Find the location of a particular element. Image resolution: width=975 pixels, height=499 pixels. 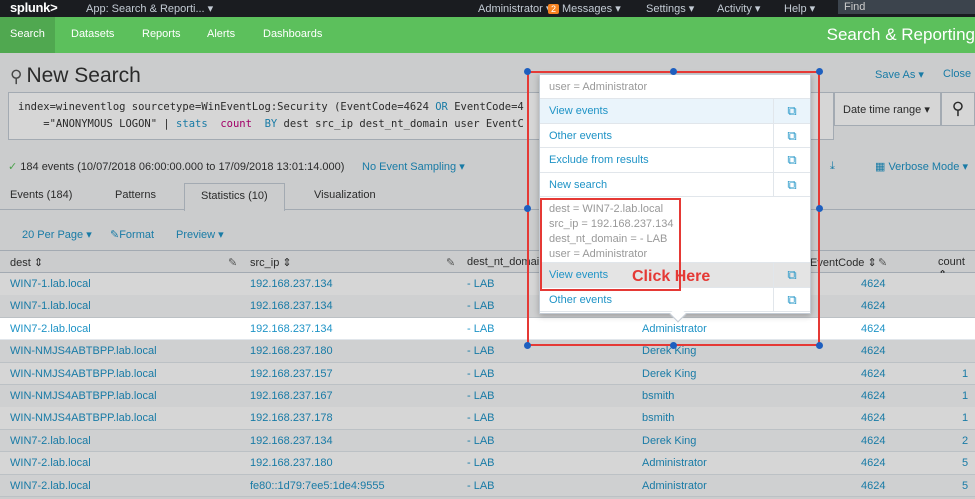

tab-statistics: Statistics (10) is located at coordinates (234, 197).